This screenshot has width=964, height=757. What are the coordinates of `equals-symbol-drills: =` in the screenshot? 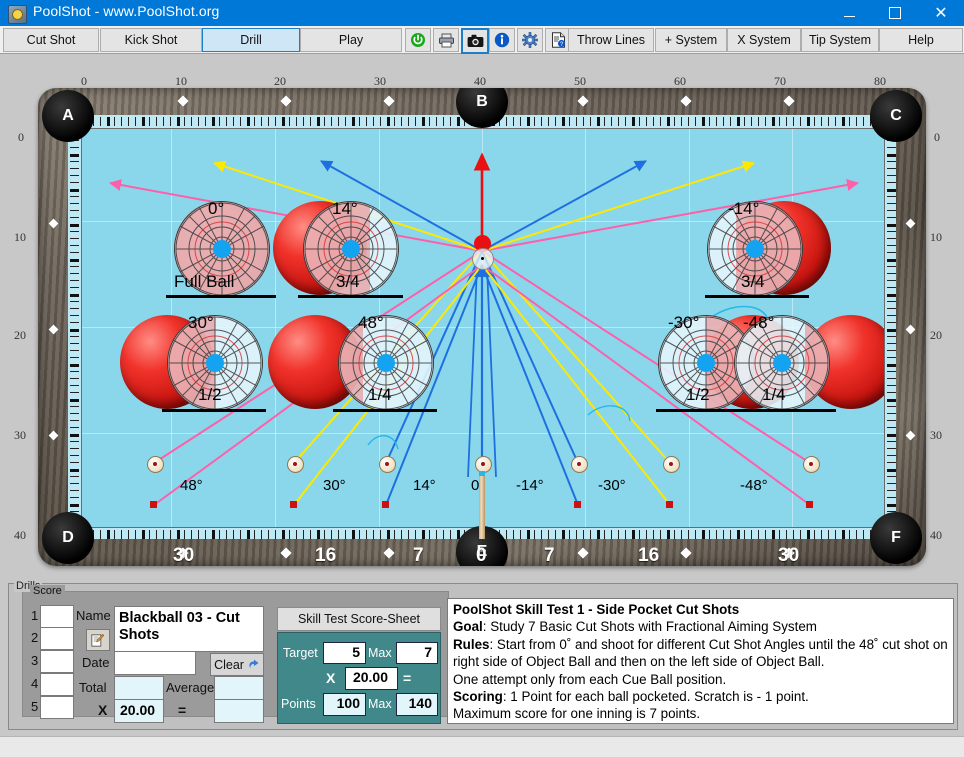 It's located at (182, 710).